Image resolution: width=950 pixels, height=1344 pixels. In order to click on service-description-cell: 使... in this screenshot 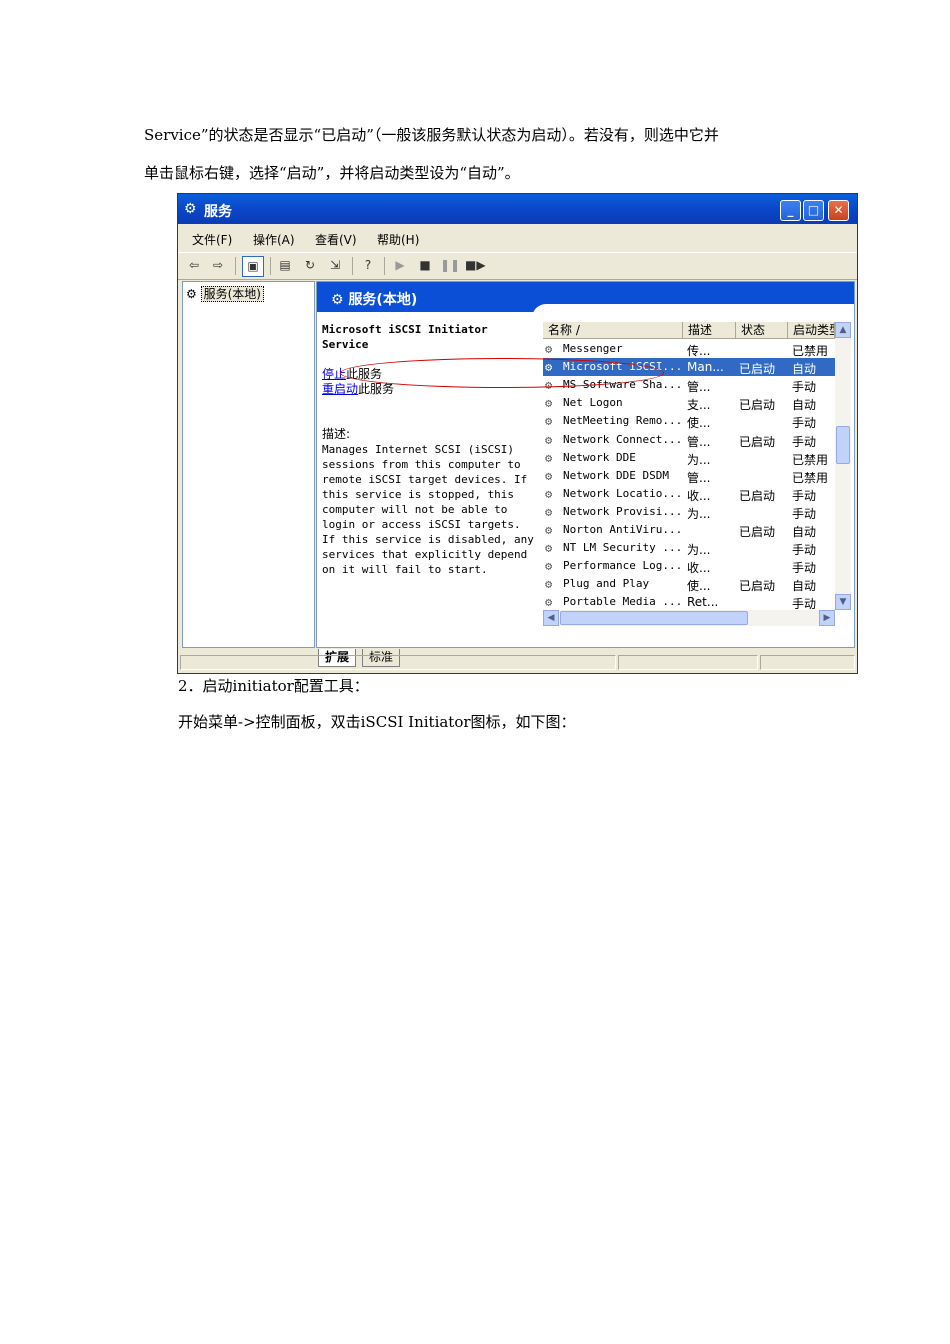, I will do `click(699, 423)`.